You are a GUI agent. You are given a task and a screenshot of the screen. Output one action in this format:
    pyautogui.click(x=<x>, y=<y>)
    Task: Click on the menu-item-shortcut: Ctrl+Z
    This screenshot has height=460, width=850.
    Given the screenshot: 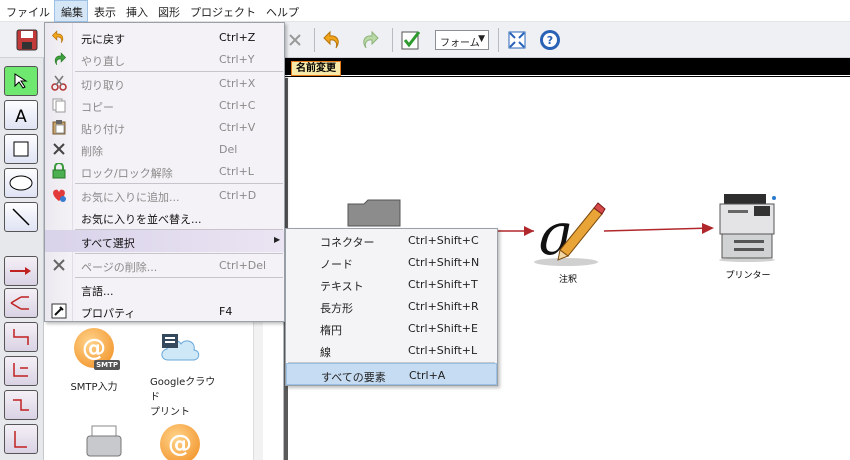 What is the action you would take?
    pyautogui.click(x=237, y=37)
    